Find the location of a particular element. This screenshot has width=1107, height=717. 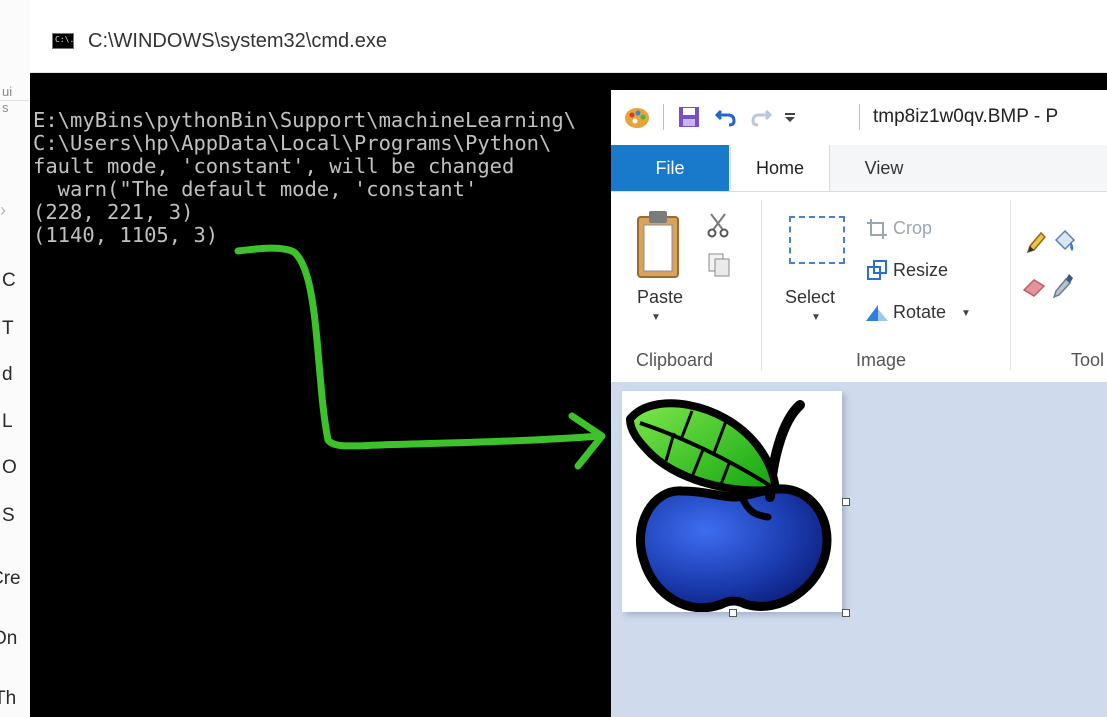

select-button: Select is located at coordinates (810, 297).